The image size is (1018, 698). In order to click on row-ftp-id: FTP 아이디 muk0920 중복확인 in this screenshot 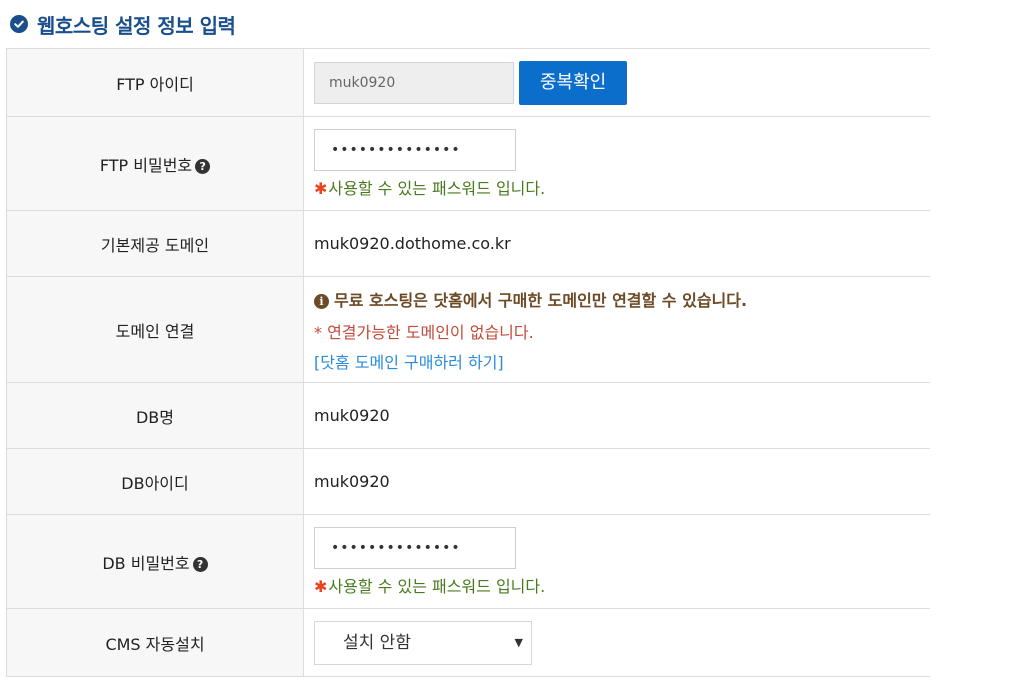, I will do `click(468, 82)`.